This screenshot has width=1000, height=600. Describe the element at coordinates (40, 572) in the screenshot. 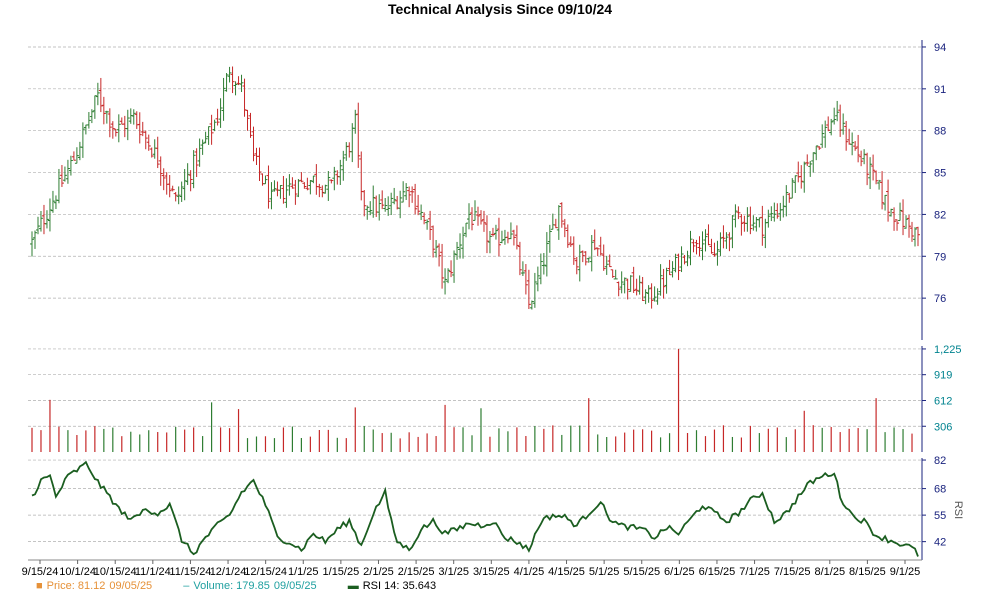

I see `x-tick-label: 9/15/24` at that location.